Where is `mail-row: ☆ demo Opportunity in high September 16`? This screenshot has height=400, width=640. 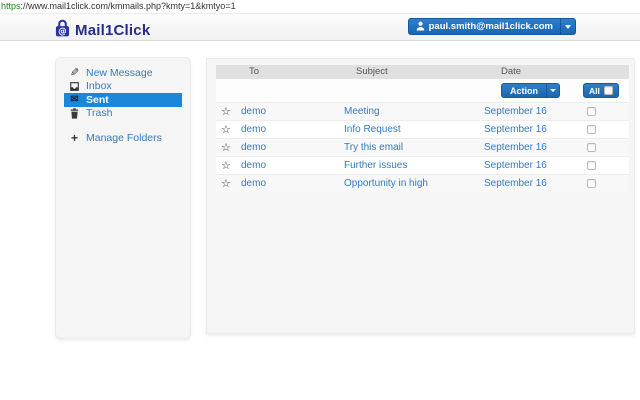 mail-row: ☆ demo Opportunity in high September 16 is located at coordinates (422, 183).